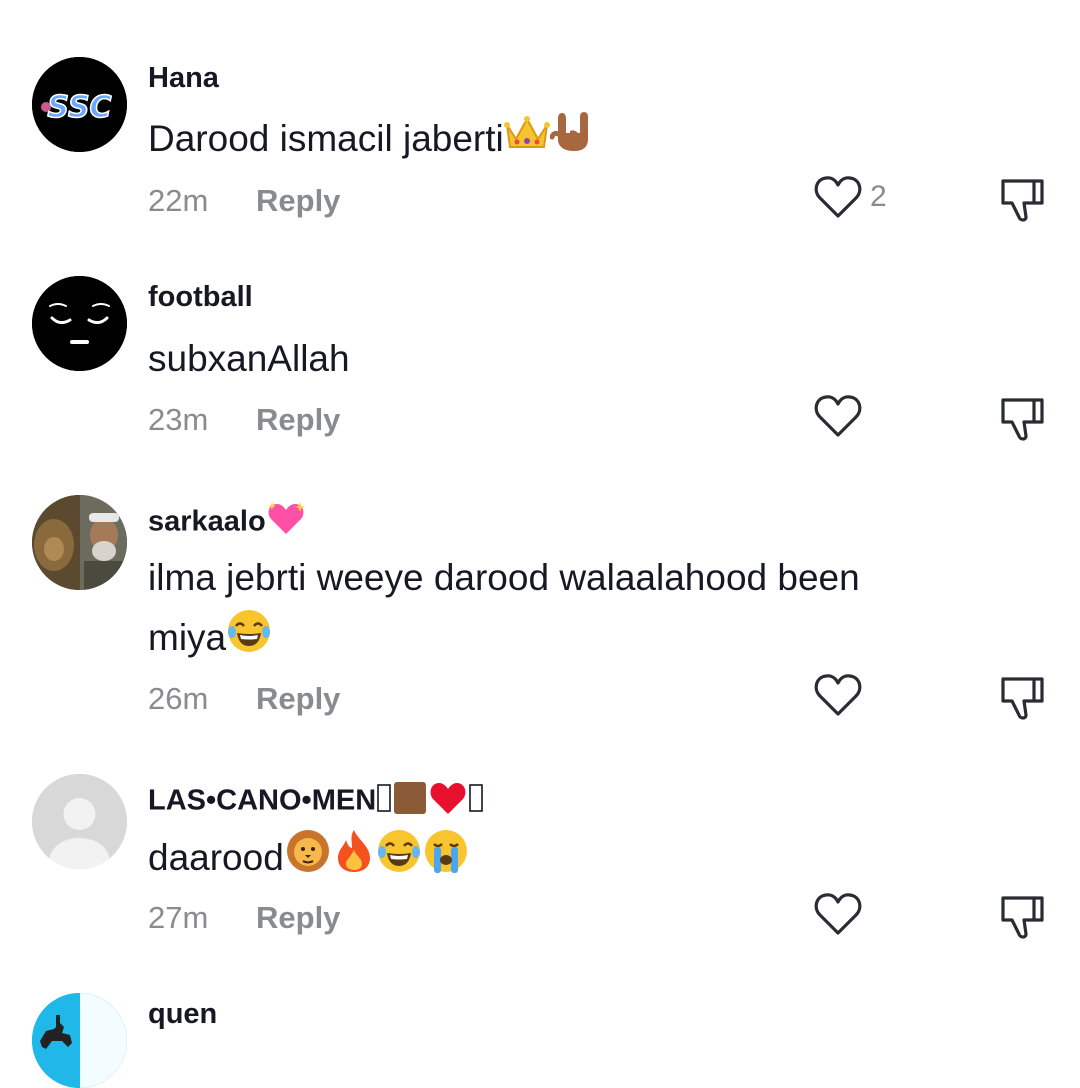  What do you see at coordinates (187, 637) in the screenshot?
I see `comment-text-content: miya` at bounding box center [187, 637].